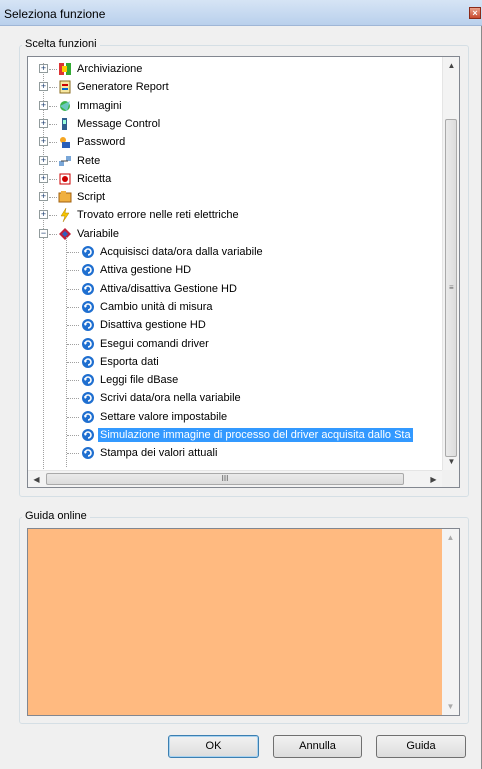 The image size is (482, 769). I want to click on report-icon, so click(65, 87).